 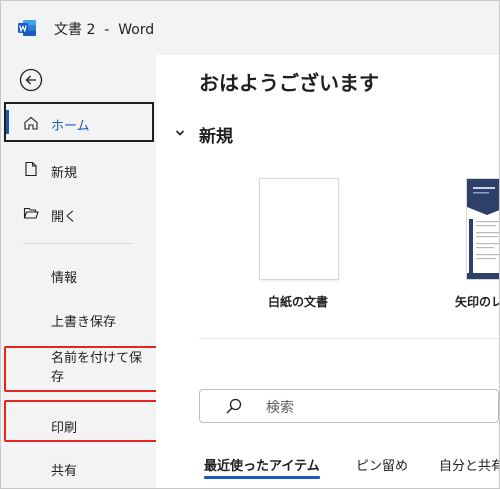 I want to click on chevron-down-icon, so click(x=180, y=133).